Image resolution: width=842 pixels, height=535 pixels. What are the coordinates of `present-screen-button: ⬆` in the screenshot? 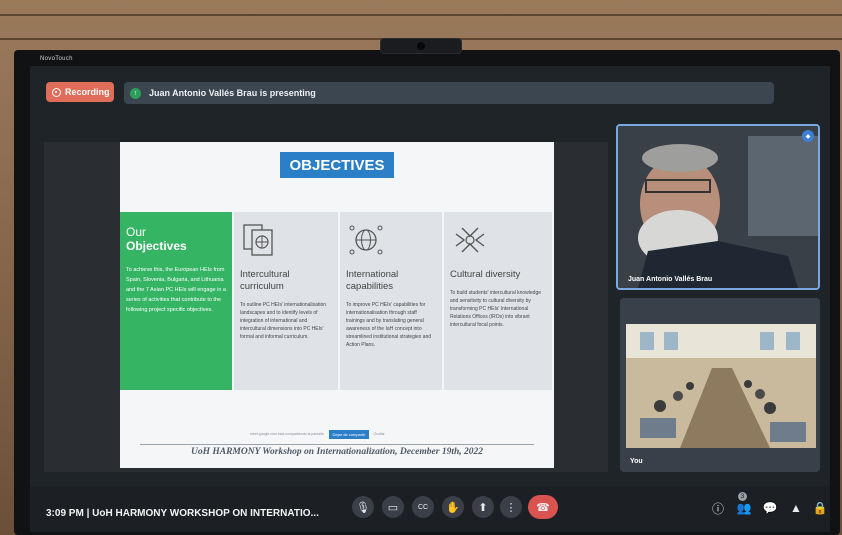 It's located at (483, 507).